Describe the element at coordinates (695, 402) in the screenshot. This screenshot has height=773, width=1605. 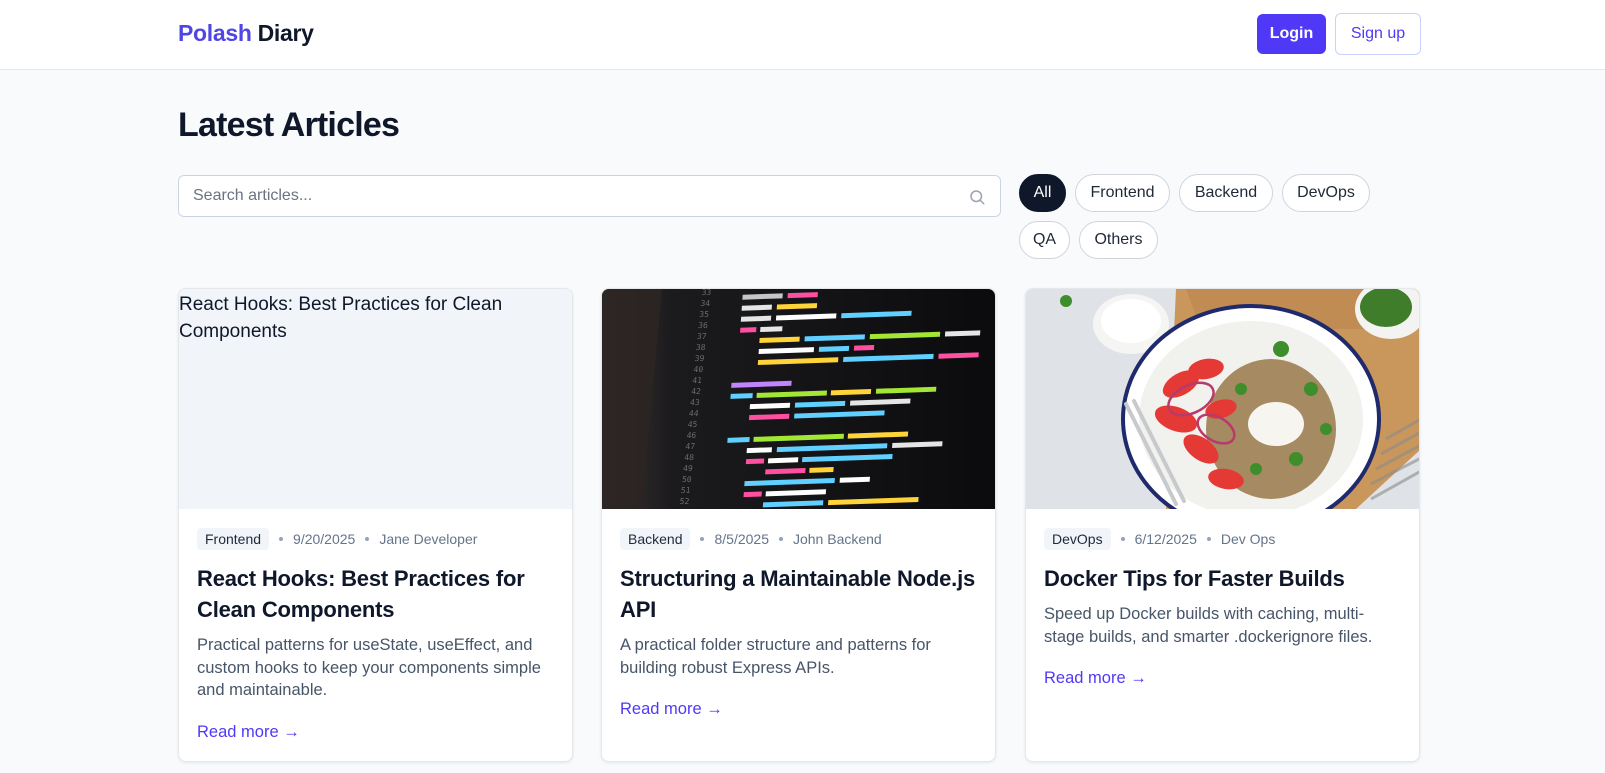
I see `svg-text: 43` at that location.